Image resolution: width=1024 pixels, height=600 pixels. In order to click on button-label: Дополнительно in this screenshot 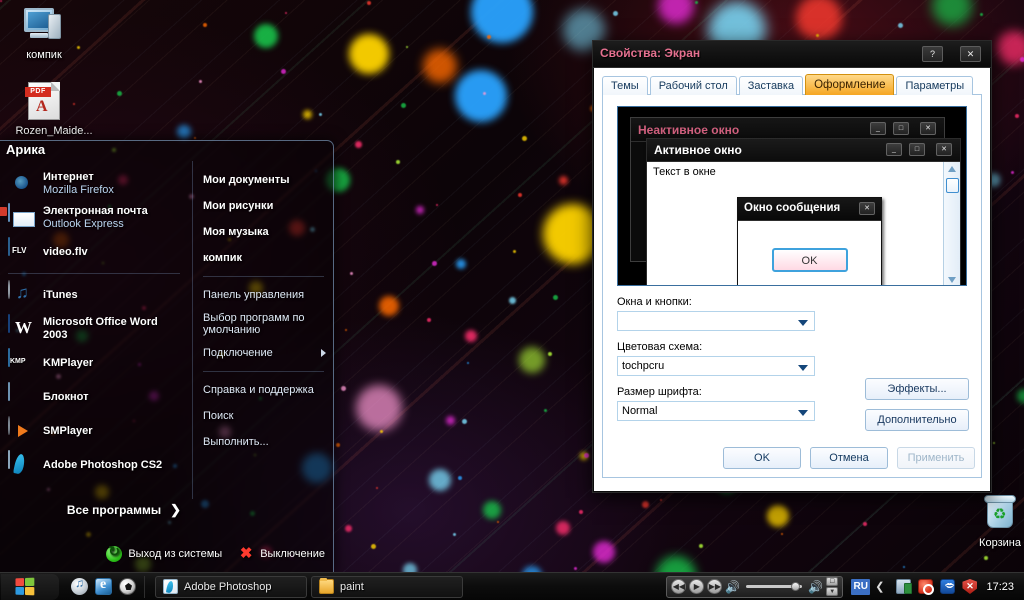, I will do `click(917, 420)`.